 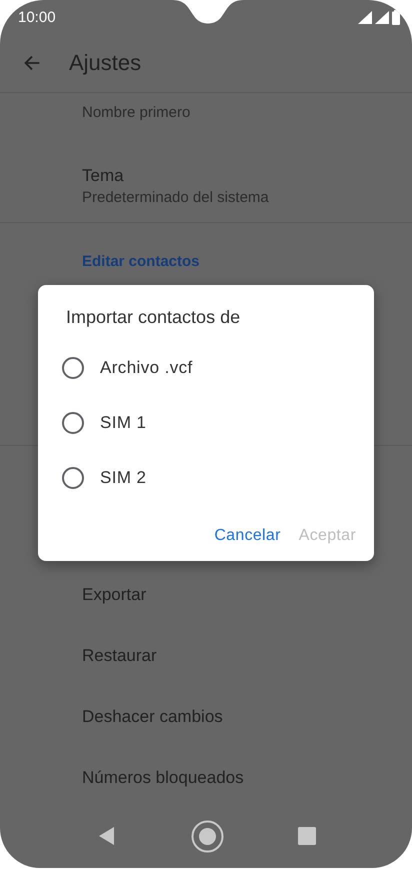 What do you see at coordinates (206, 119) in the screenshot?
I see `setting-item: Nombre primero` at bounding box center [206, 119].